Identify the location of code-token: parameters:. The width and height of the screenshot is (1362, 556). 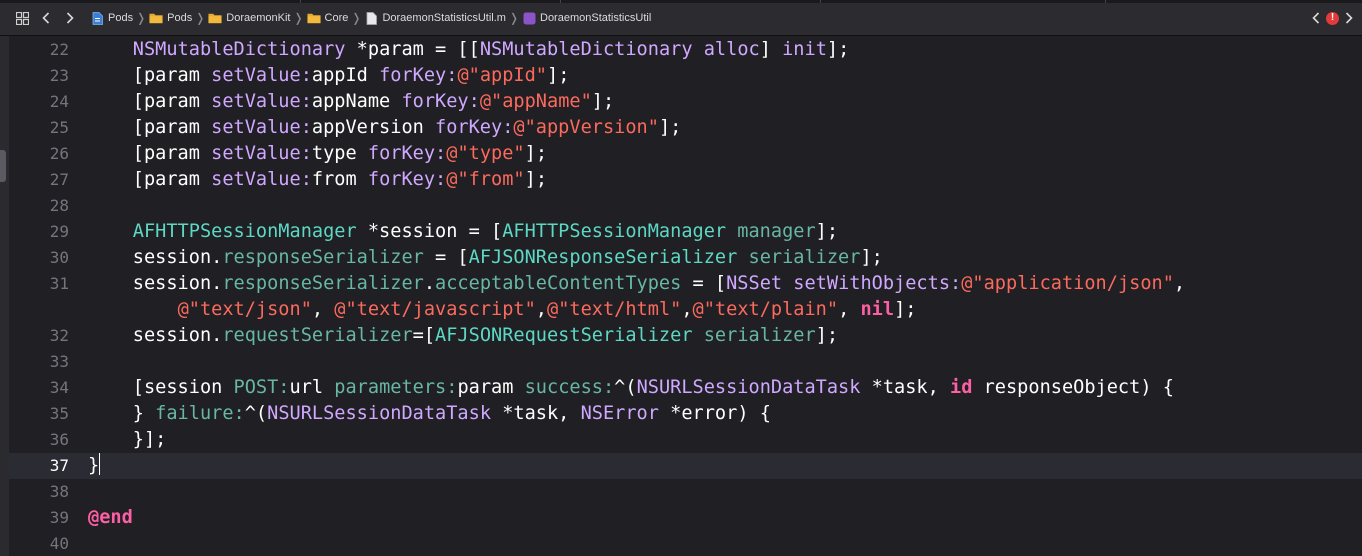
(396, 387).